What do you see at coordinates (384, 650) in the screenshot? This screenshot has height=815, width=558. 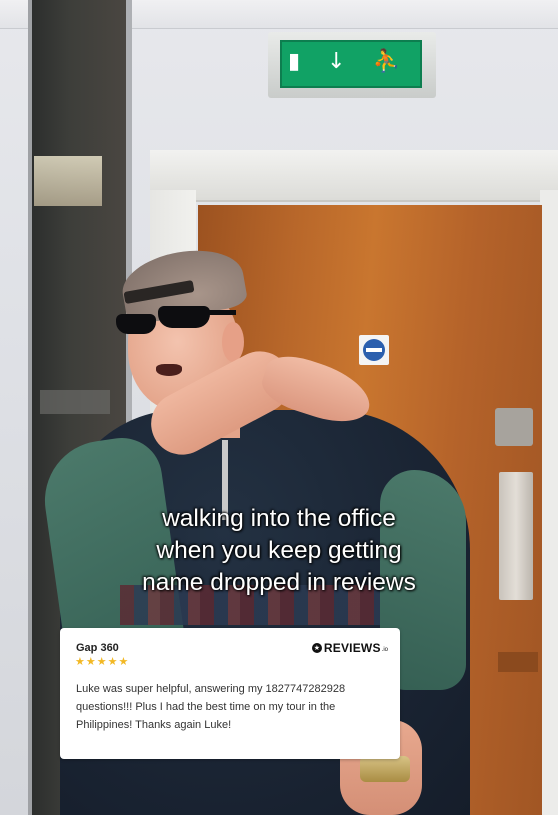 I see `logo-suffix: .io` at bounding box center [384, 650].